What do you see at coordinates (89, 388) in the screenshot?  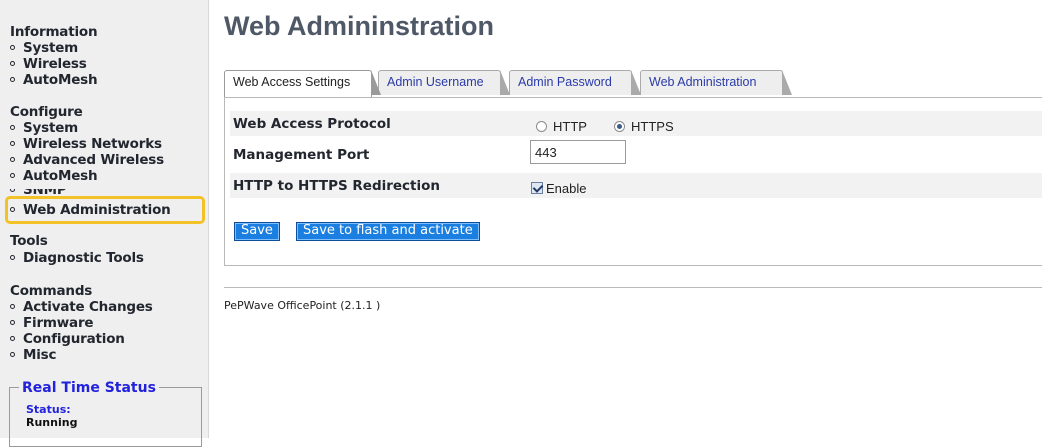 I see `realtime-status-title: Real Time Status` at bounding box center [89, 388].